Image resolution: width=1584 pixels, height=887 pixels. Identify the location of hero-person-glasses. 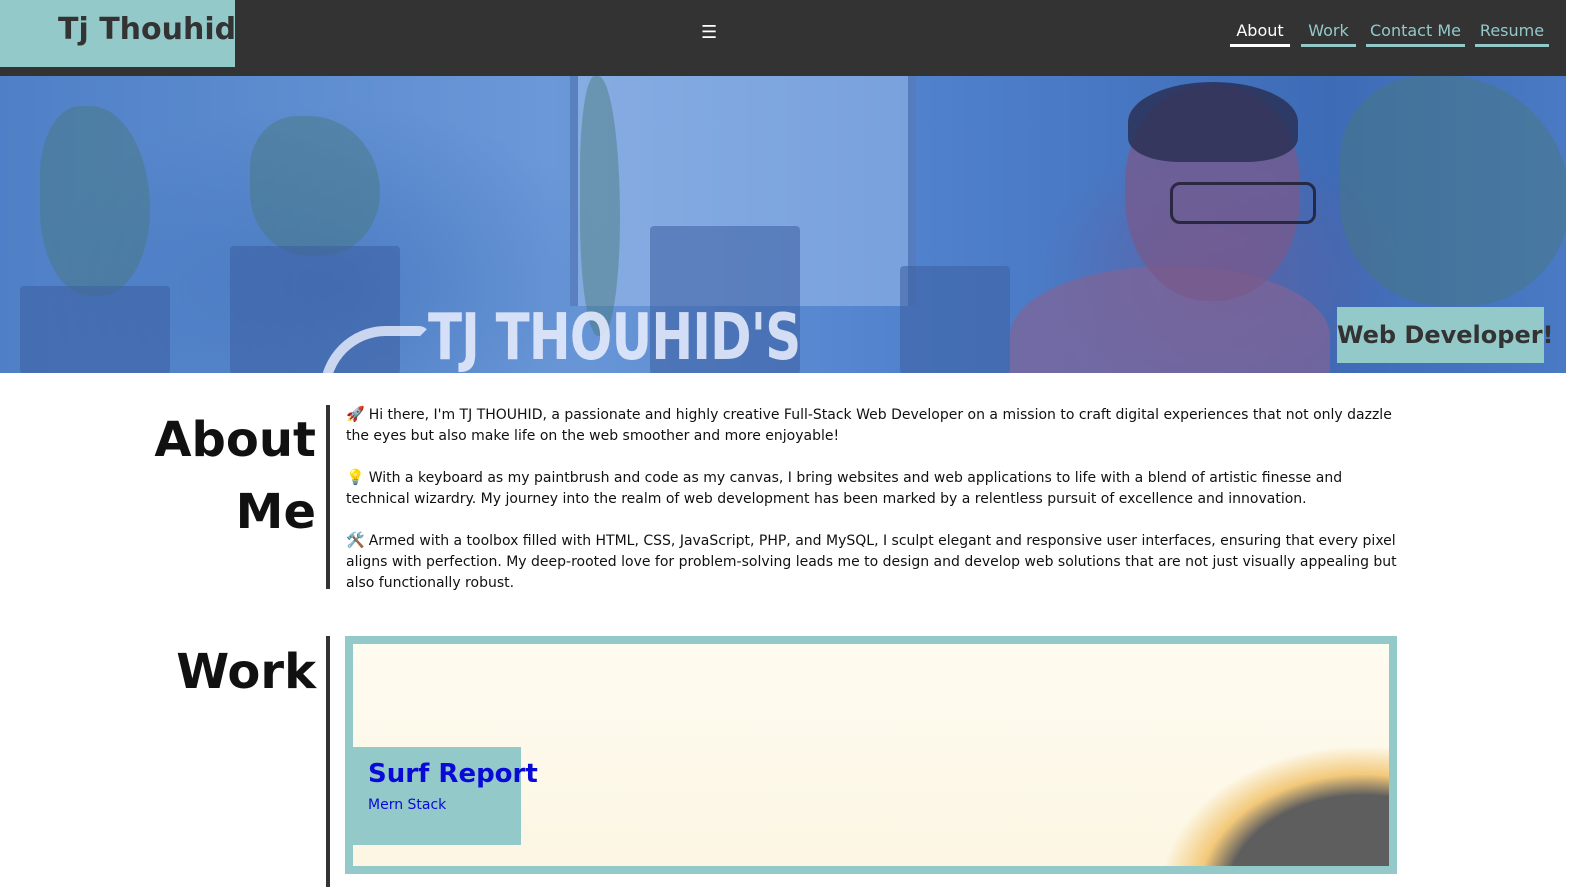
(1243, 203).